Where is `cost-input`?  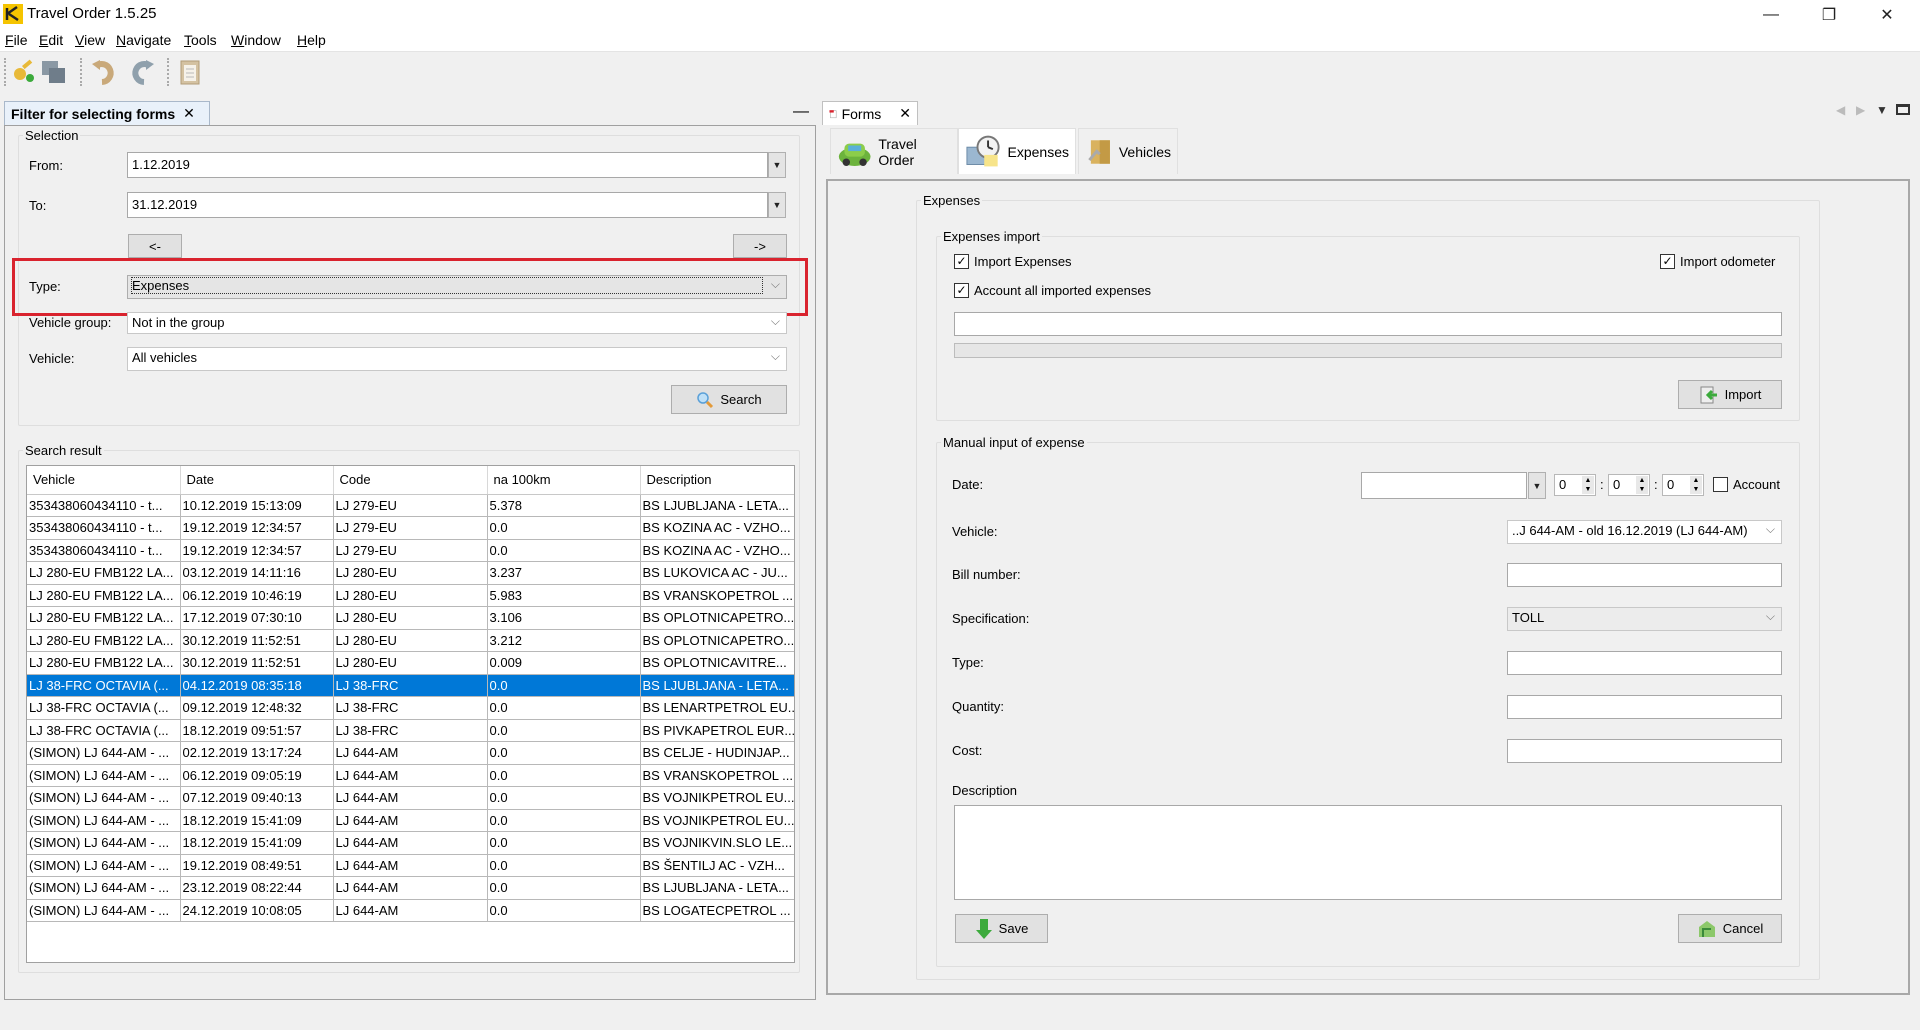 cost-input is located at coordinates (1644, 751).